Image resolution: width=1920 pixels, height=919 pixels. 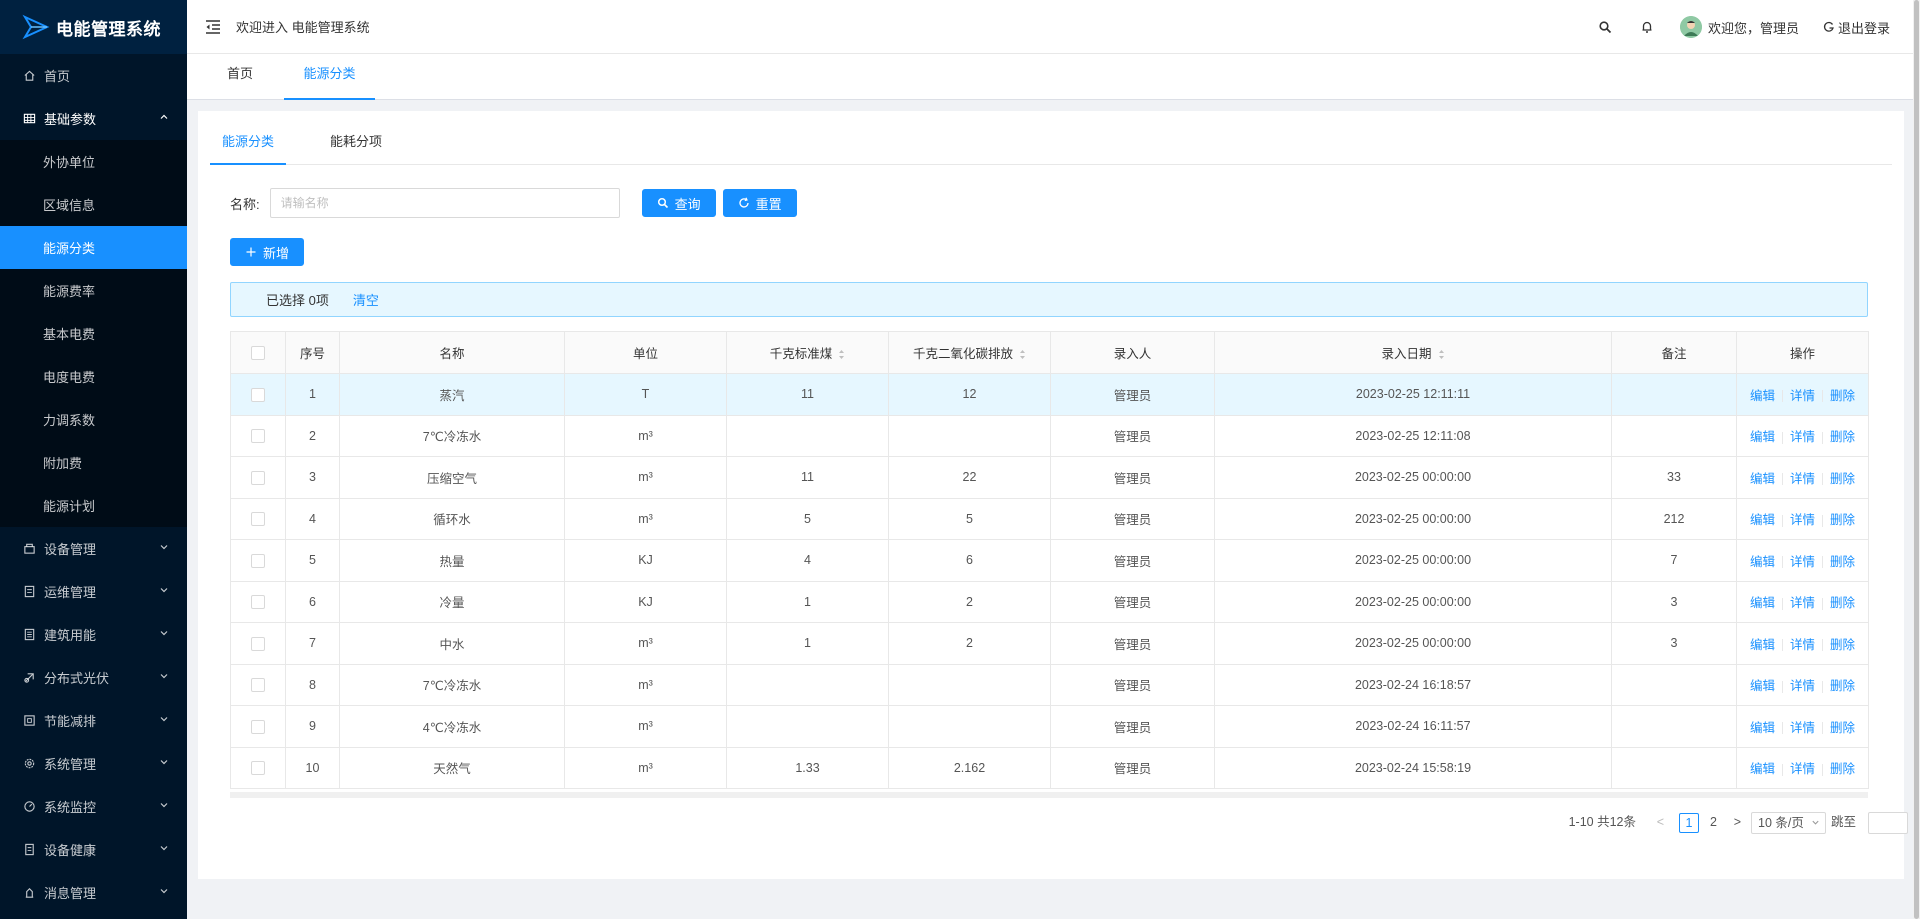 I want to click on sidebar-item-energy-rate: 能源费率, so click(x=93, y=290).